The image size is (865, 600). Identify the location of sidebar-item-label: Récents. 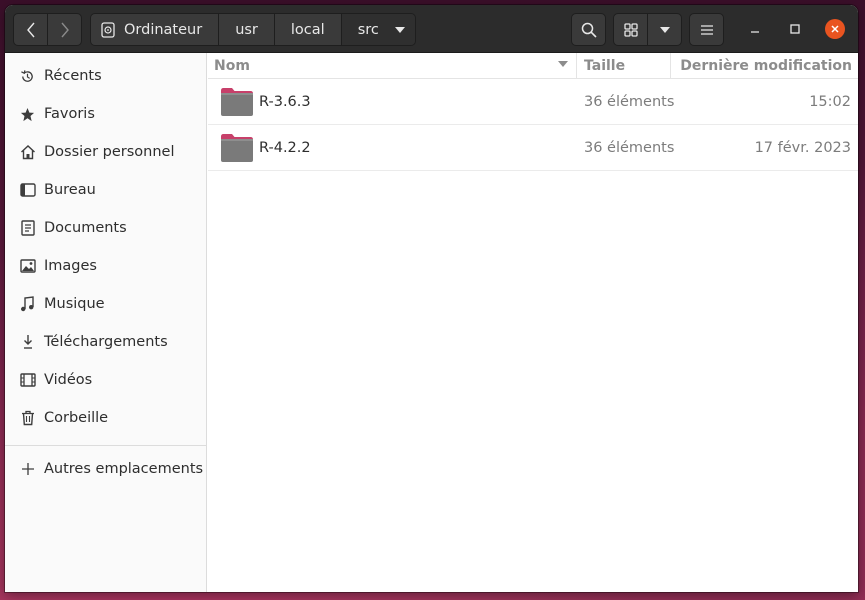
(73, 76).